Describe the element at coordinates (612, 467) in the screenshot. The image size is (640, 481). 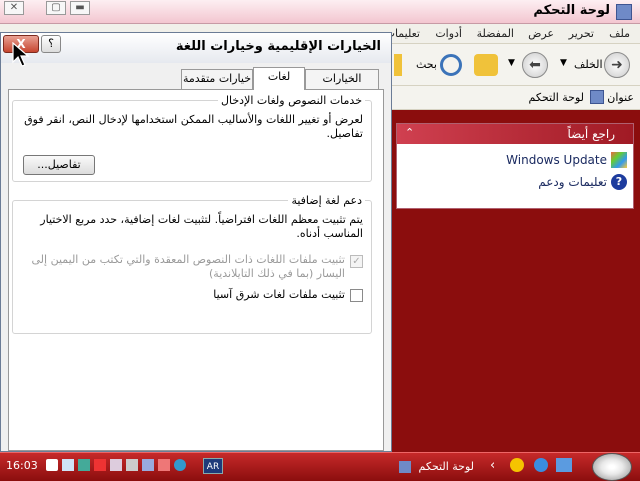
I see `start-button` at that location.